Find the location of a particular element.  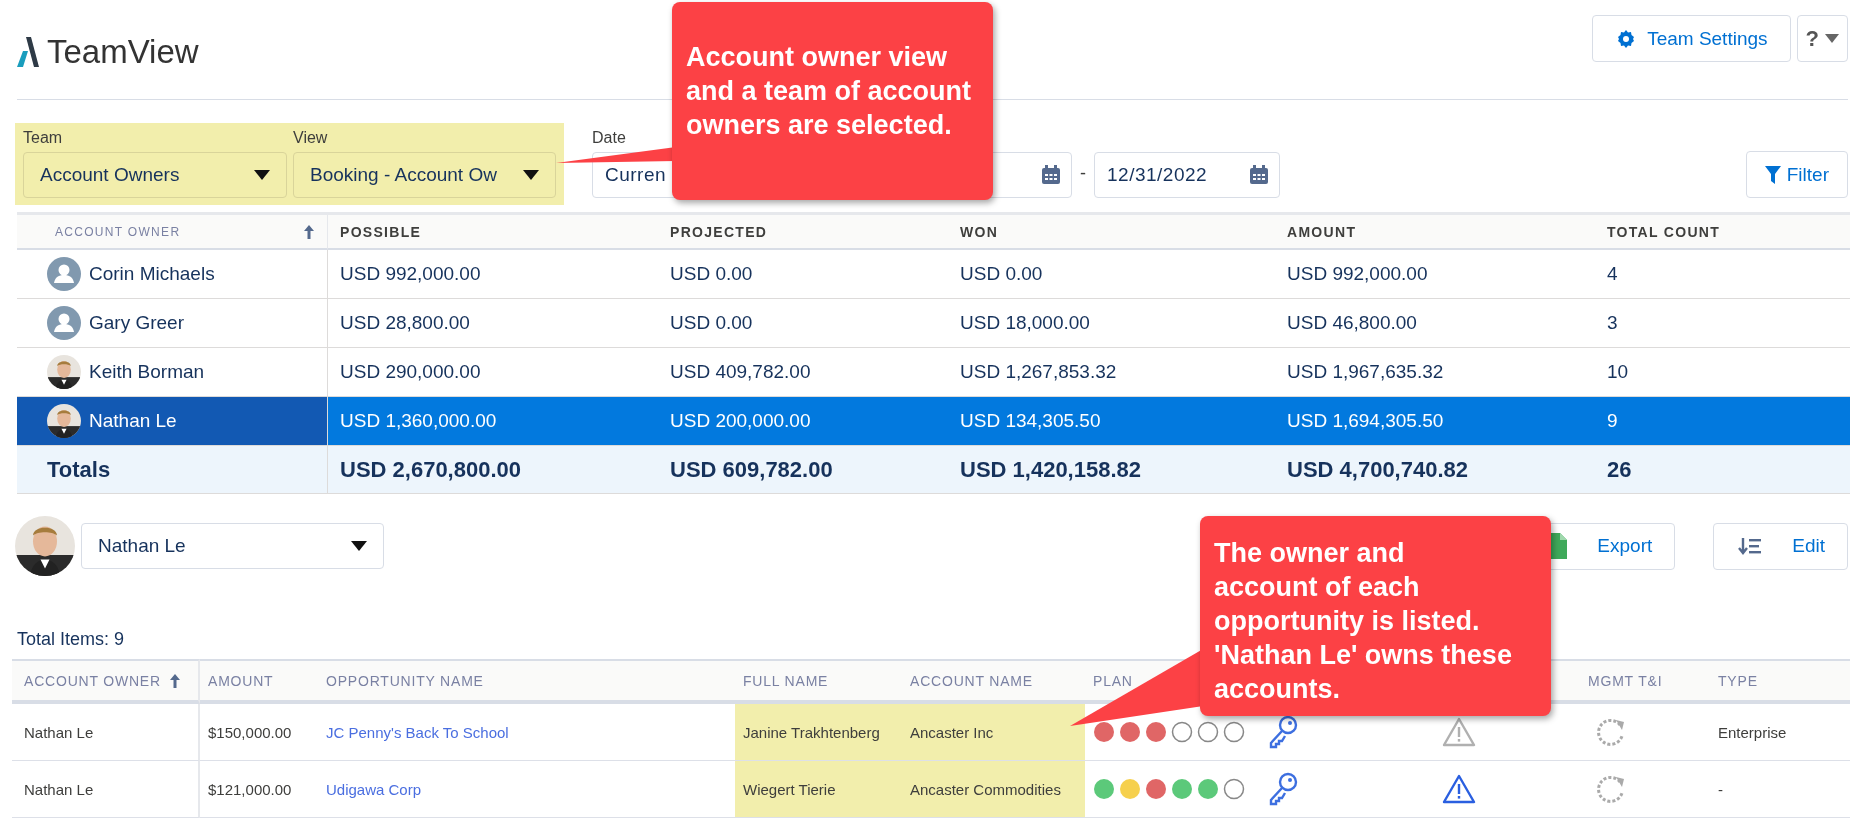

table-cell: Ancaster Commodities is located at coordinates (993, 789).